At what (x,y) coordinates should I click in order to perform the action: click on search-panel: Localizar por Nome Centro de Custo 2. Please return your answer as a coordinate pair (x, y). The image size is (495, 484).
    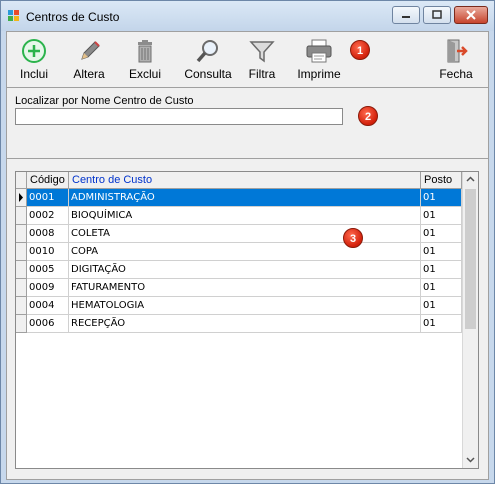
    Looking at the image, I should click on (247, 123).